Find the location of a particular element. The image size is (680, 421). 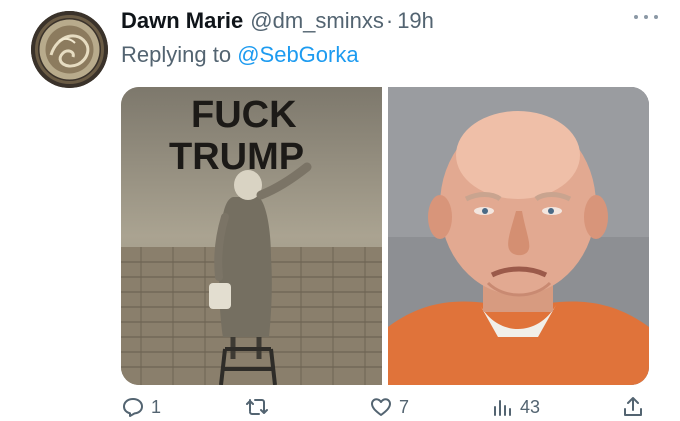

views-icon is located at coordinates (502, 408).